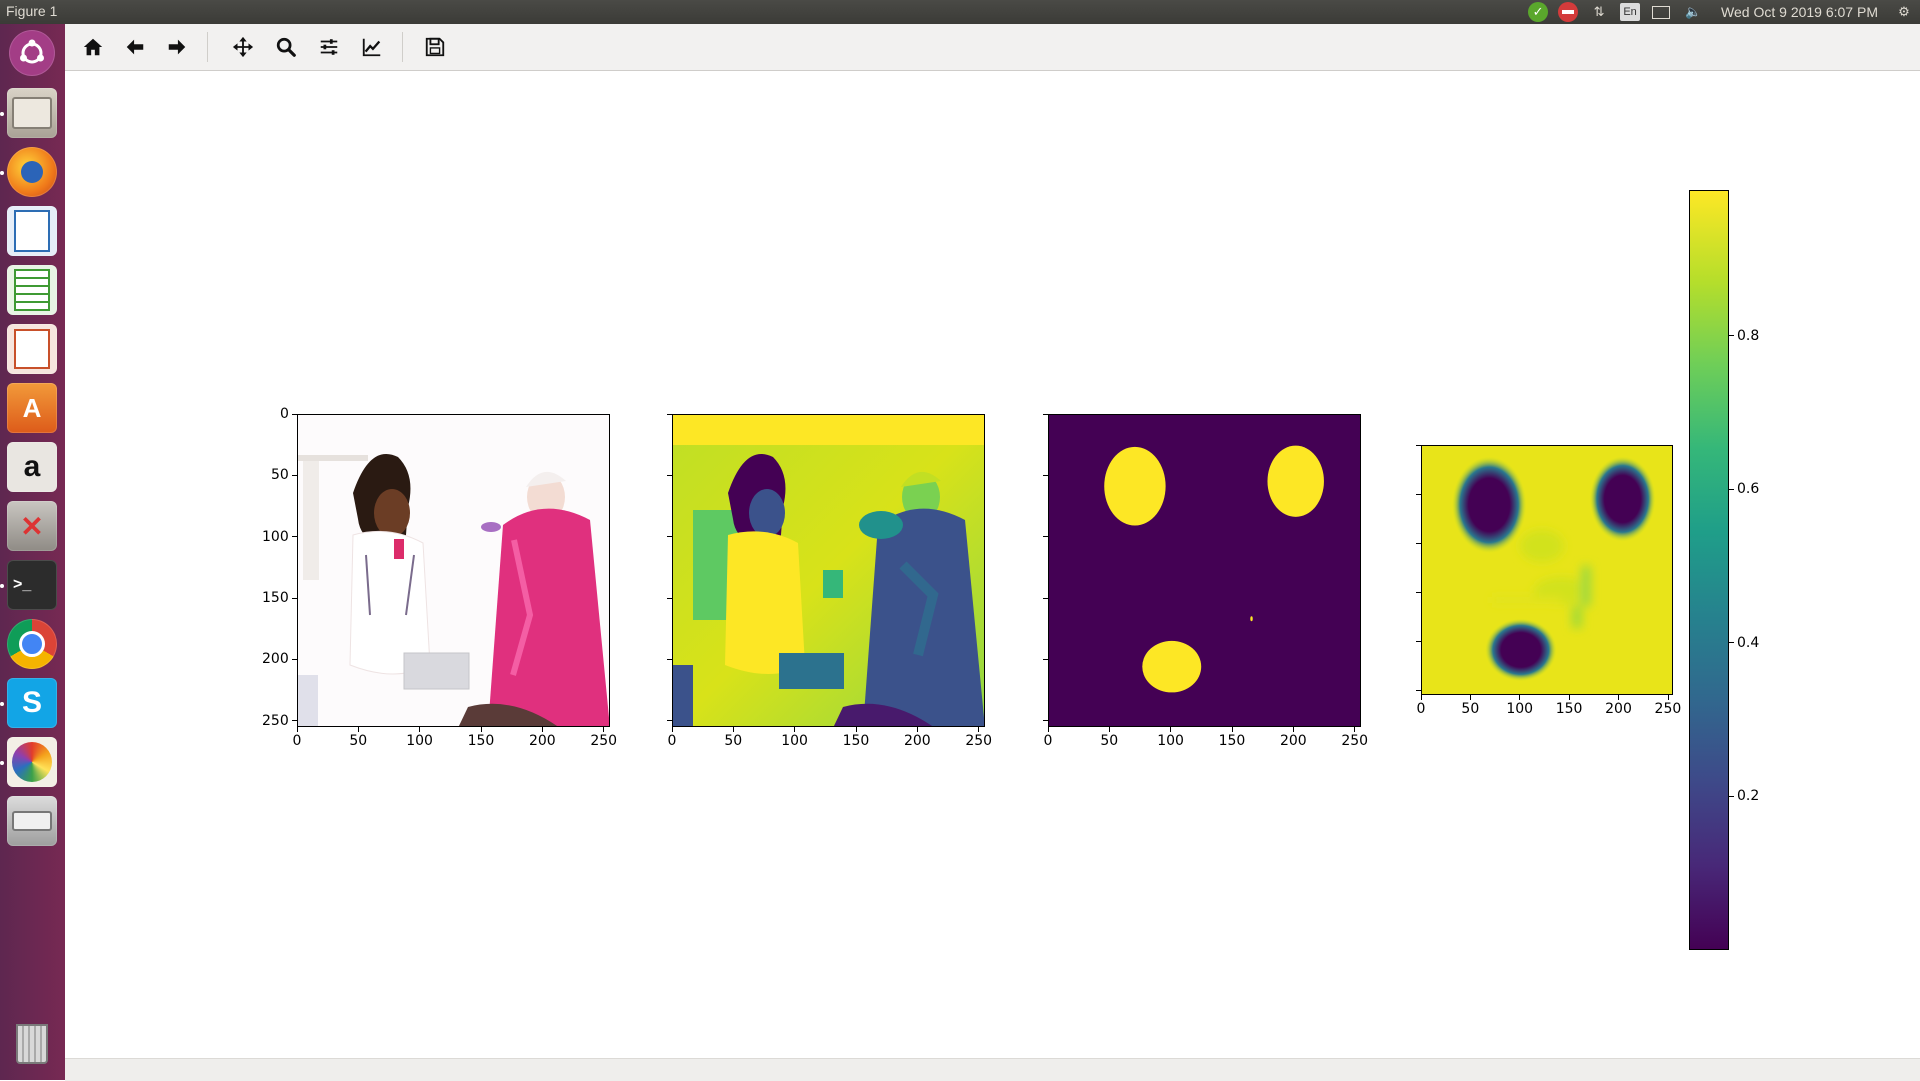 This screenshot has width=1920, height=1081. Describe the element at coordinates (32, 762) in the screenshot. I see `pinwheel-app-icon` at that location.